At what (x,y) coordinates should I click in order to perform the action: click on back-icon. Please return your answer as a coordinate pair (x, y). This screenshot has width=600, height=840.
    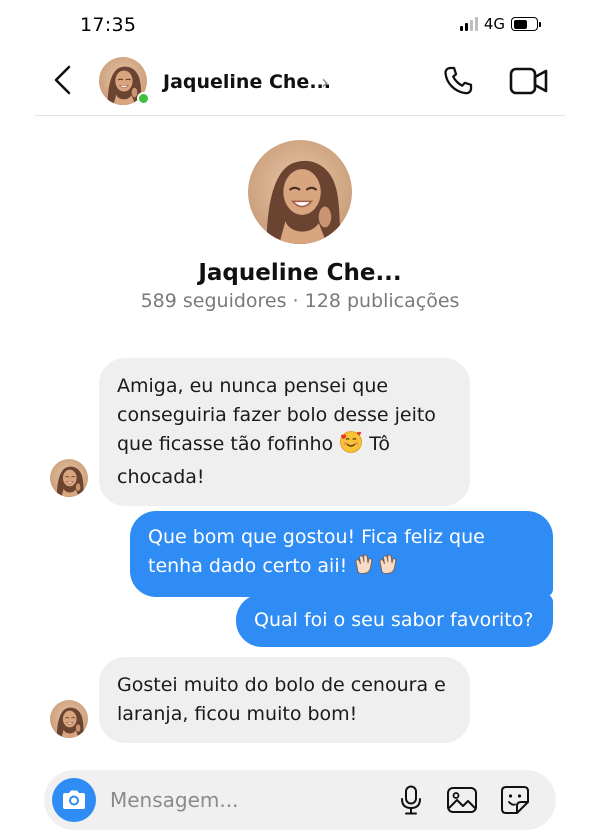
    Looking at the image, I should click on (62, 80).